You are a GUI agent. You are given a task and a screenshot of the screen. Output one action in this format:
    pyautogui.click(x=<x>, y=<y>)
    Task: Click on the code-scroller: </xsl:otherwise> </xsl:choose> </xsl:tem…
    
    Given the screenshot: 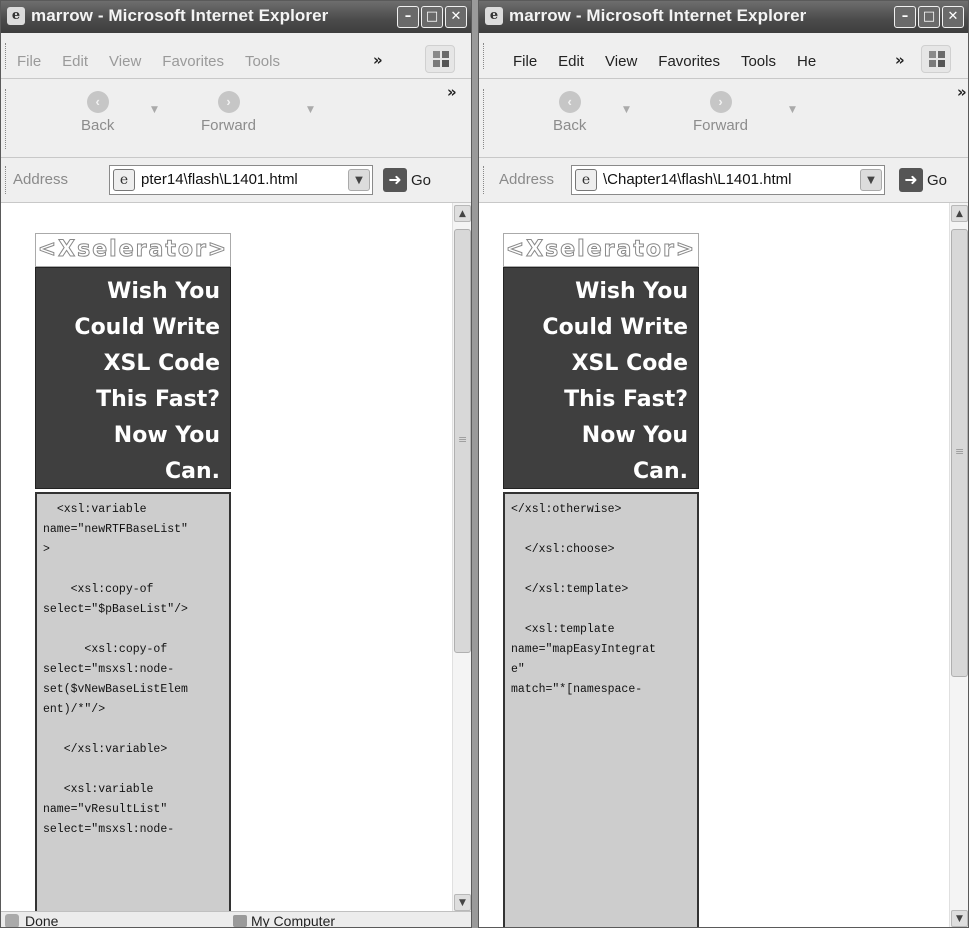 What is the action you would take?
    pyautogui.click(x=601, y=709)
    